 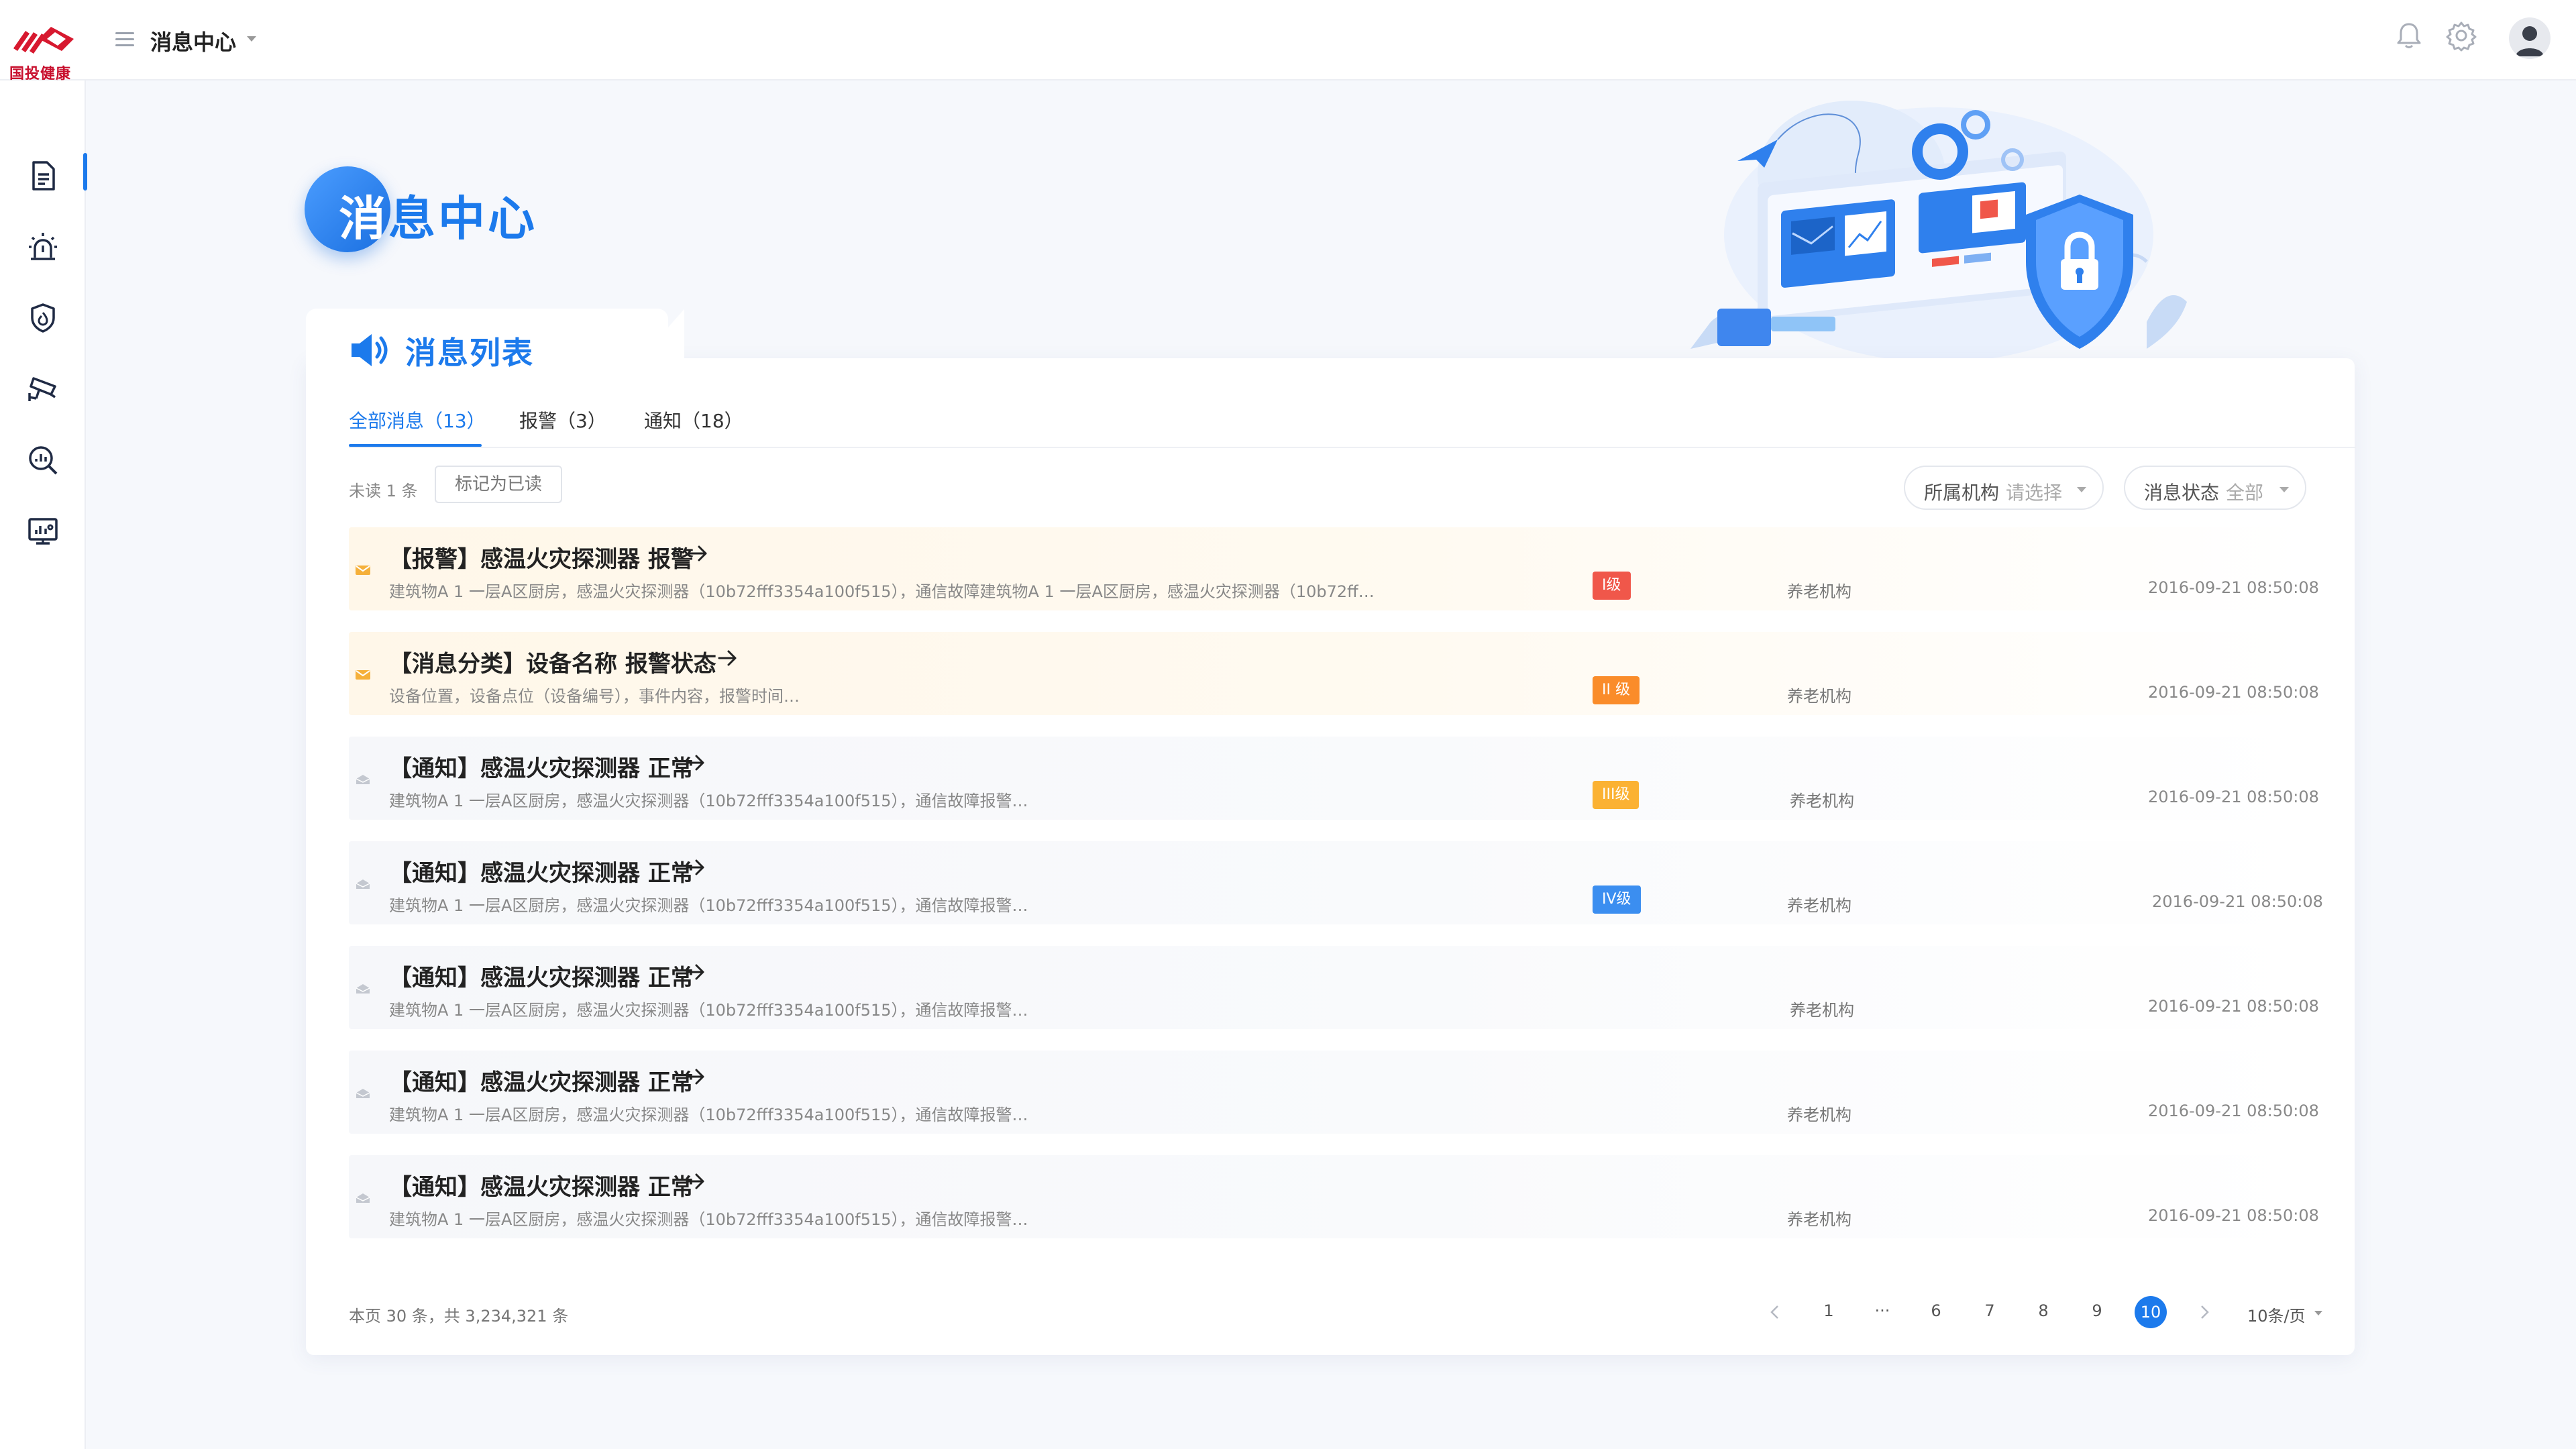 I want to click on user-avatar, so click(x=2530, y=38).